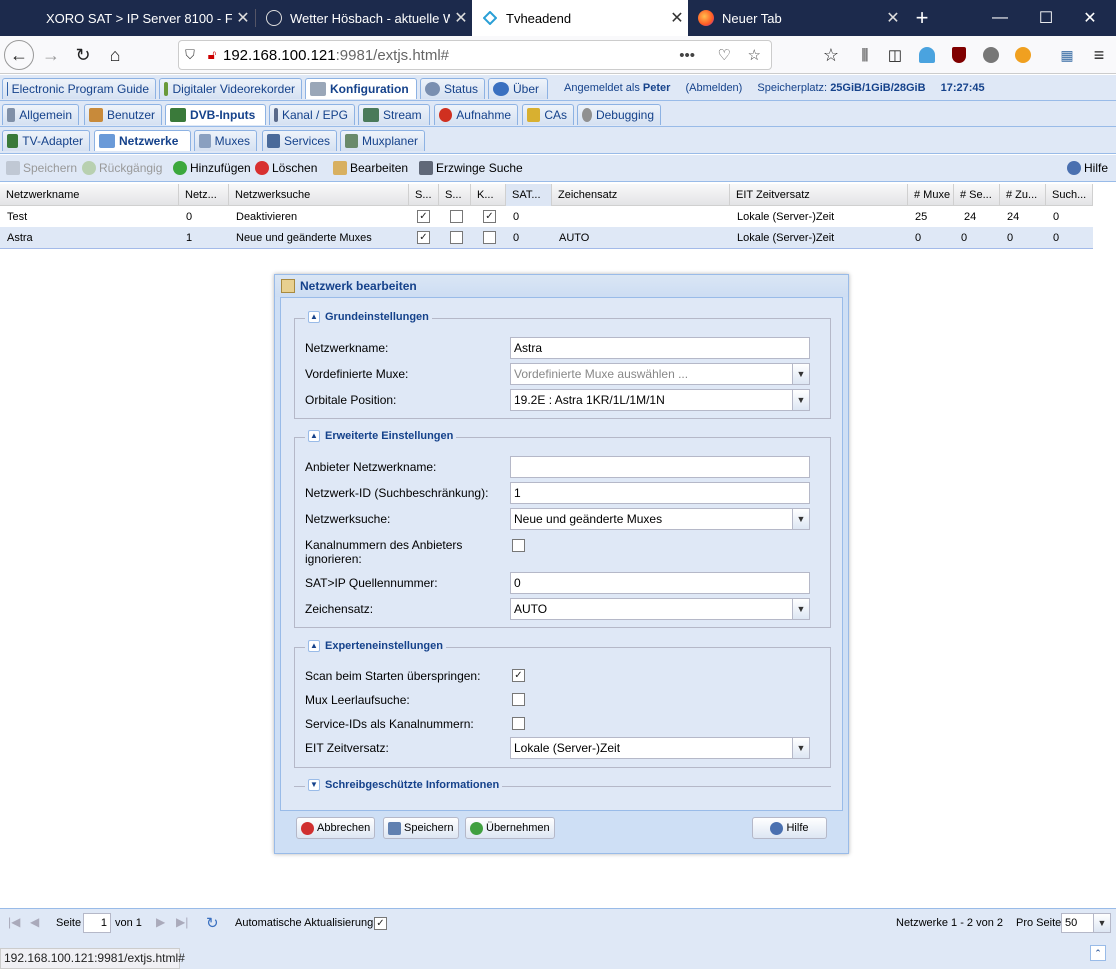 This screenshot has width=1116, height=969. I want to click on delete-button: Löschen, so click(286, 168).